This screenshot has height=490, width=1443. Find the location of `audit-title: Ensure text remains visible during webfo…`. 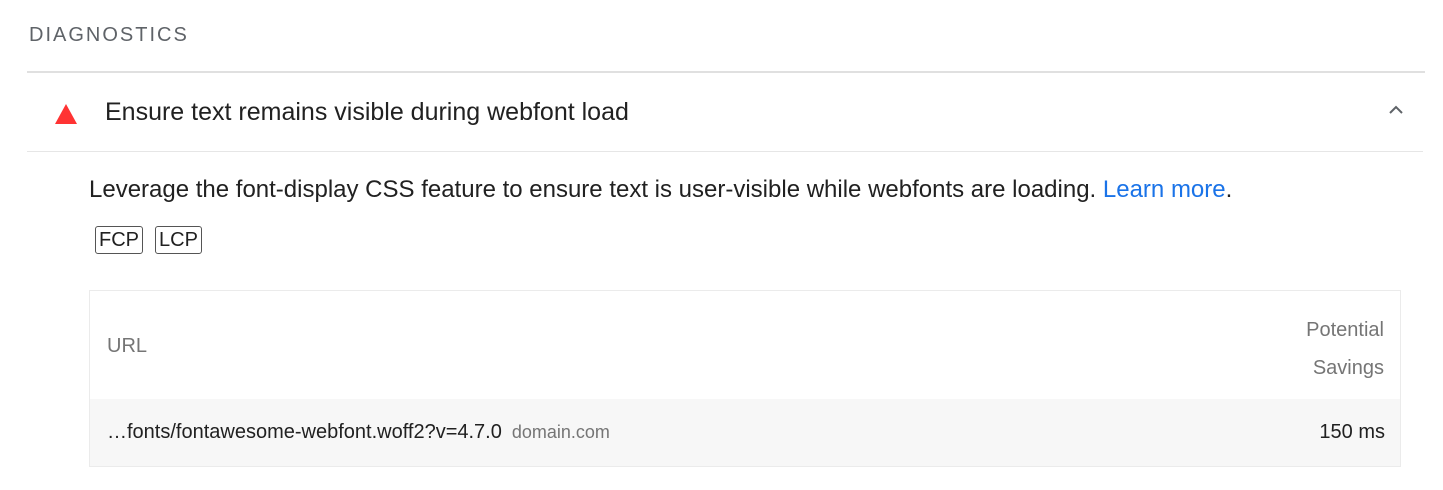

audit-title: Ensure text remains visible during webfo… is located at coordinates (367, 112).